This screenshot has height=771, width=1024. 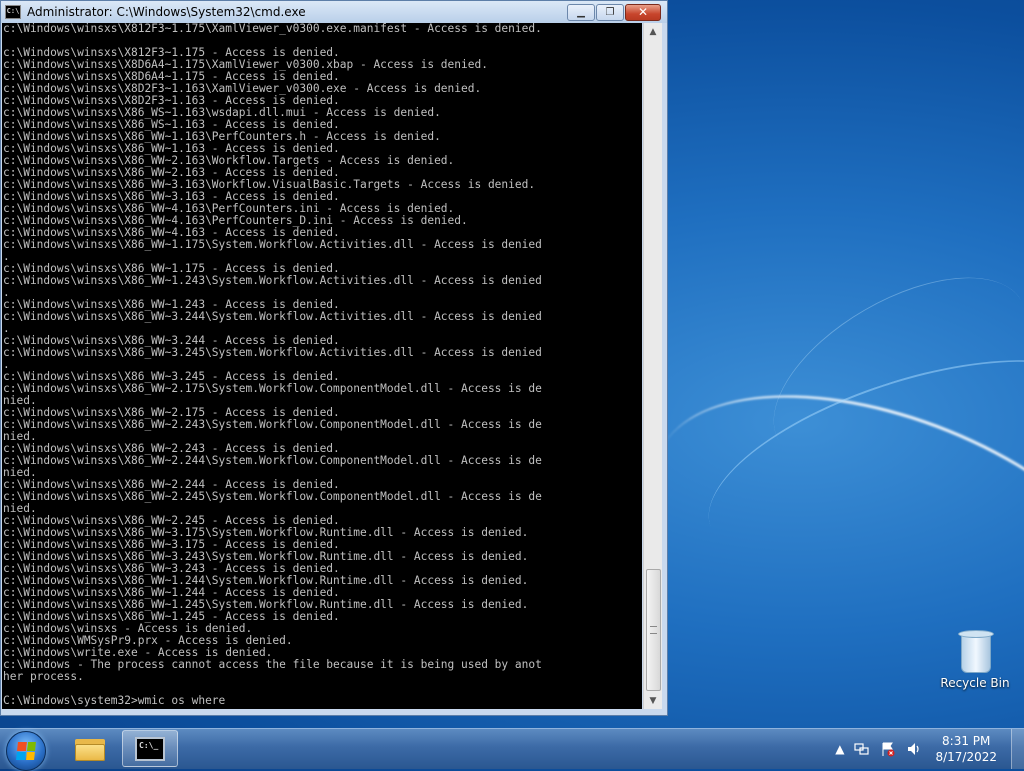 What do you see at coordinates (862, 749) in the screenshot?
I see `network-icon` at bounding box center [862, 749].